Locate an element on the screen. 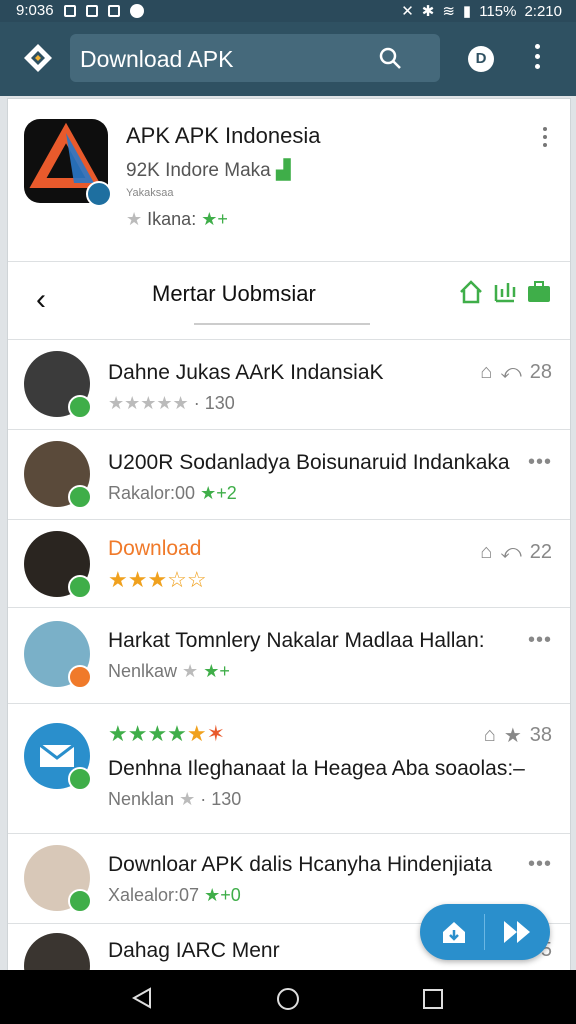  app-bar: Download APK D is located at coordinates (288, 59).